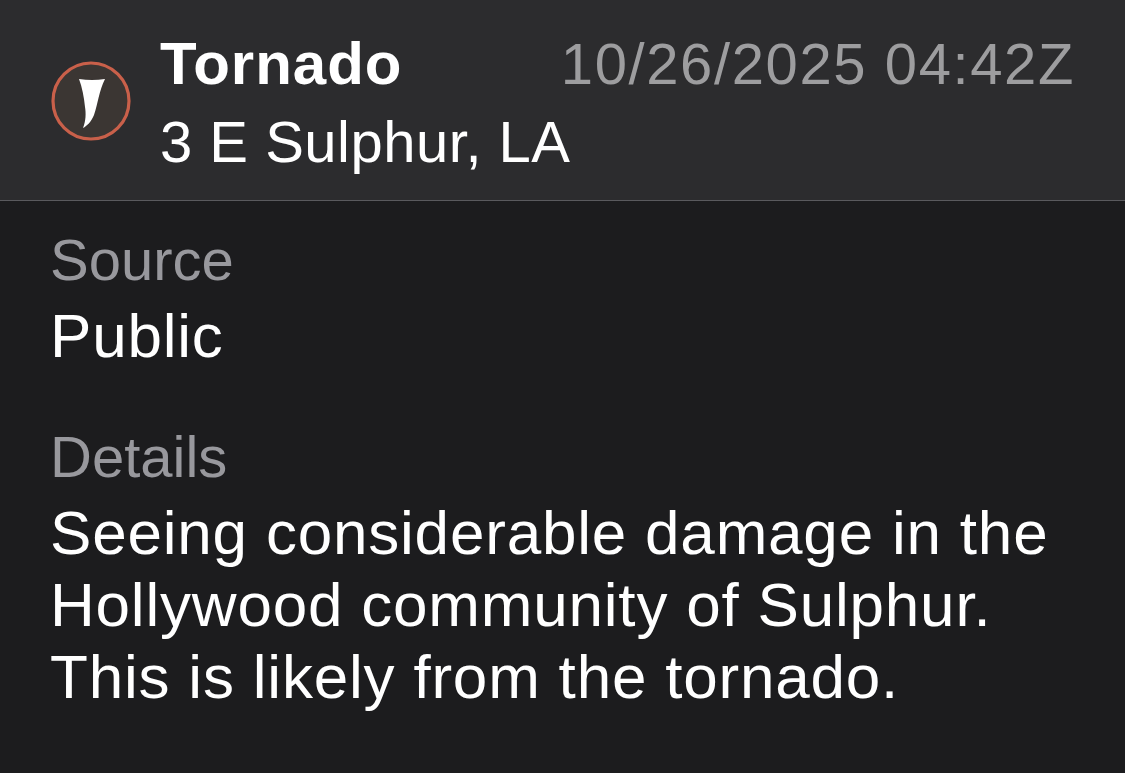 The image size is (1125, 773). What do you see at coordinates (137, 336) in the screenshot?
I see `field-value: Public` at bounding box center [137, 336].